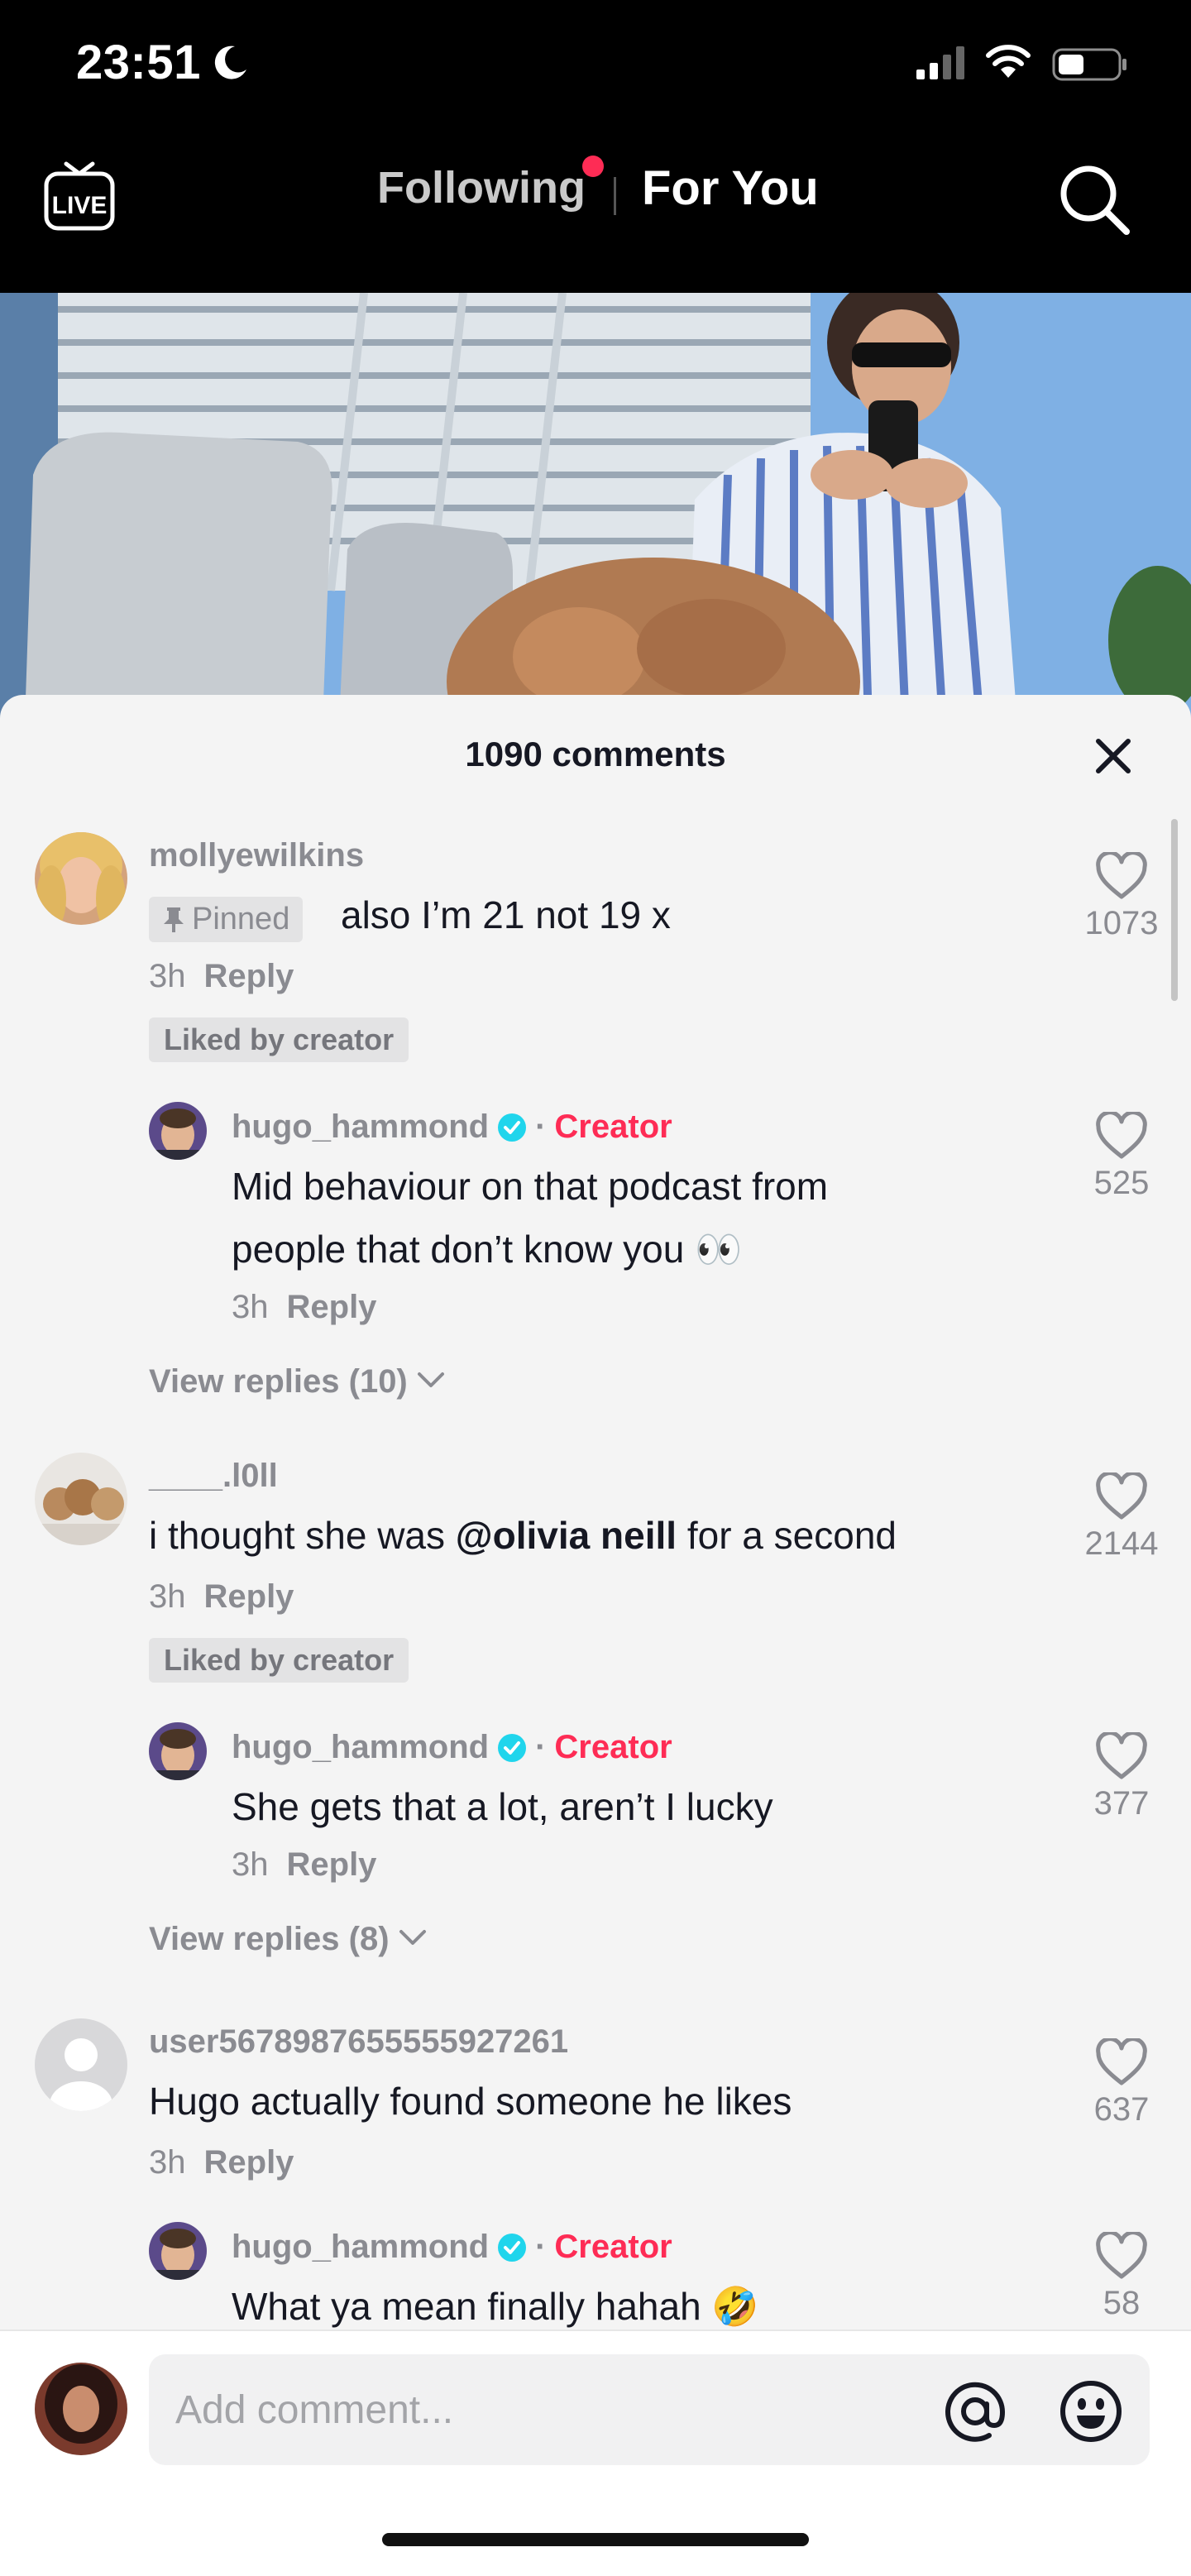 The width and height of the screenshot is (1191, 2576). What do you see at coordinates (595, 64) in the screenshot?
I see `status-bar: 23:51` at bounding box center [595, 64].